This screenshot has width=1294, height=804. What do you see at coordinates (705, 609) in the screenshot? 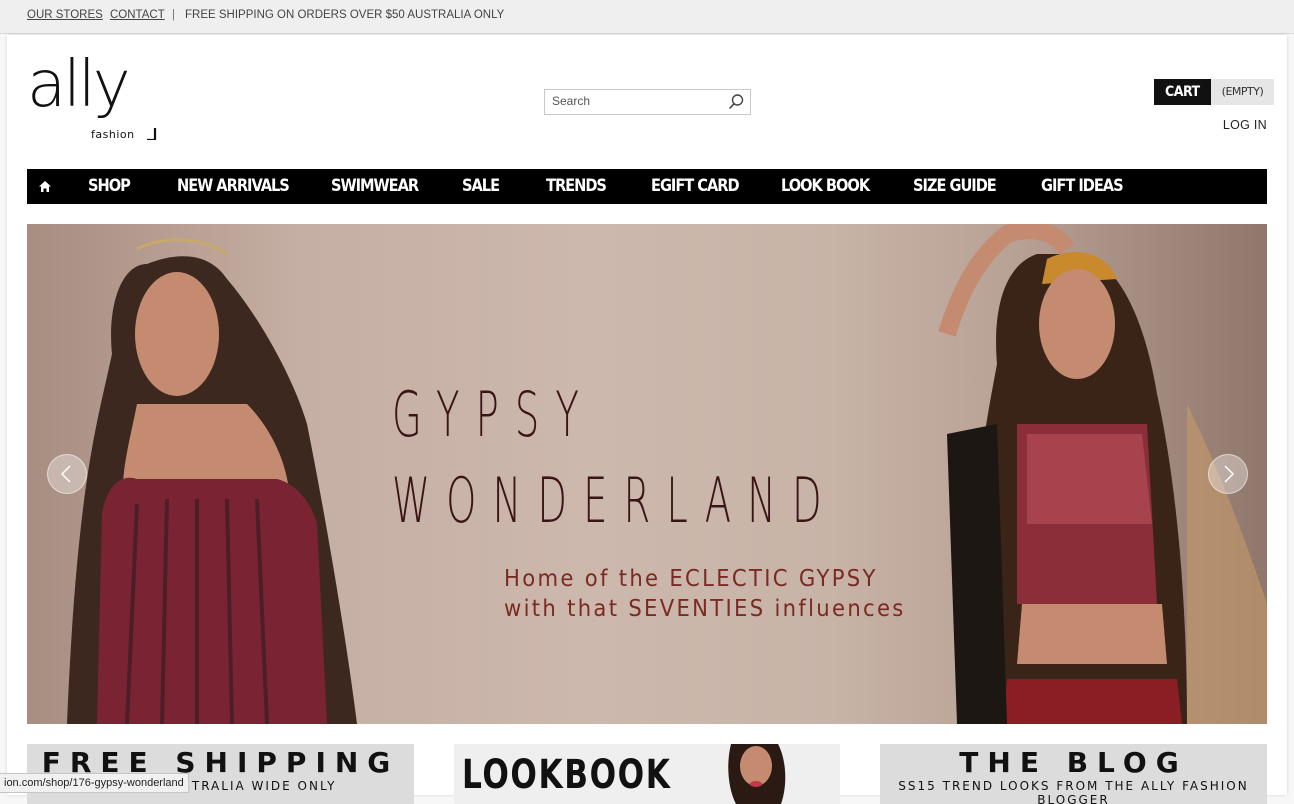
I see `hero-subtitle-line2: with that SEVENTIES influences` at bounding box center [705, 609].